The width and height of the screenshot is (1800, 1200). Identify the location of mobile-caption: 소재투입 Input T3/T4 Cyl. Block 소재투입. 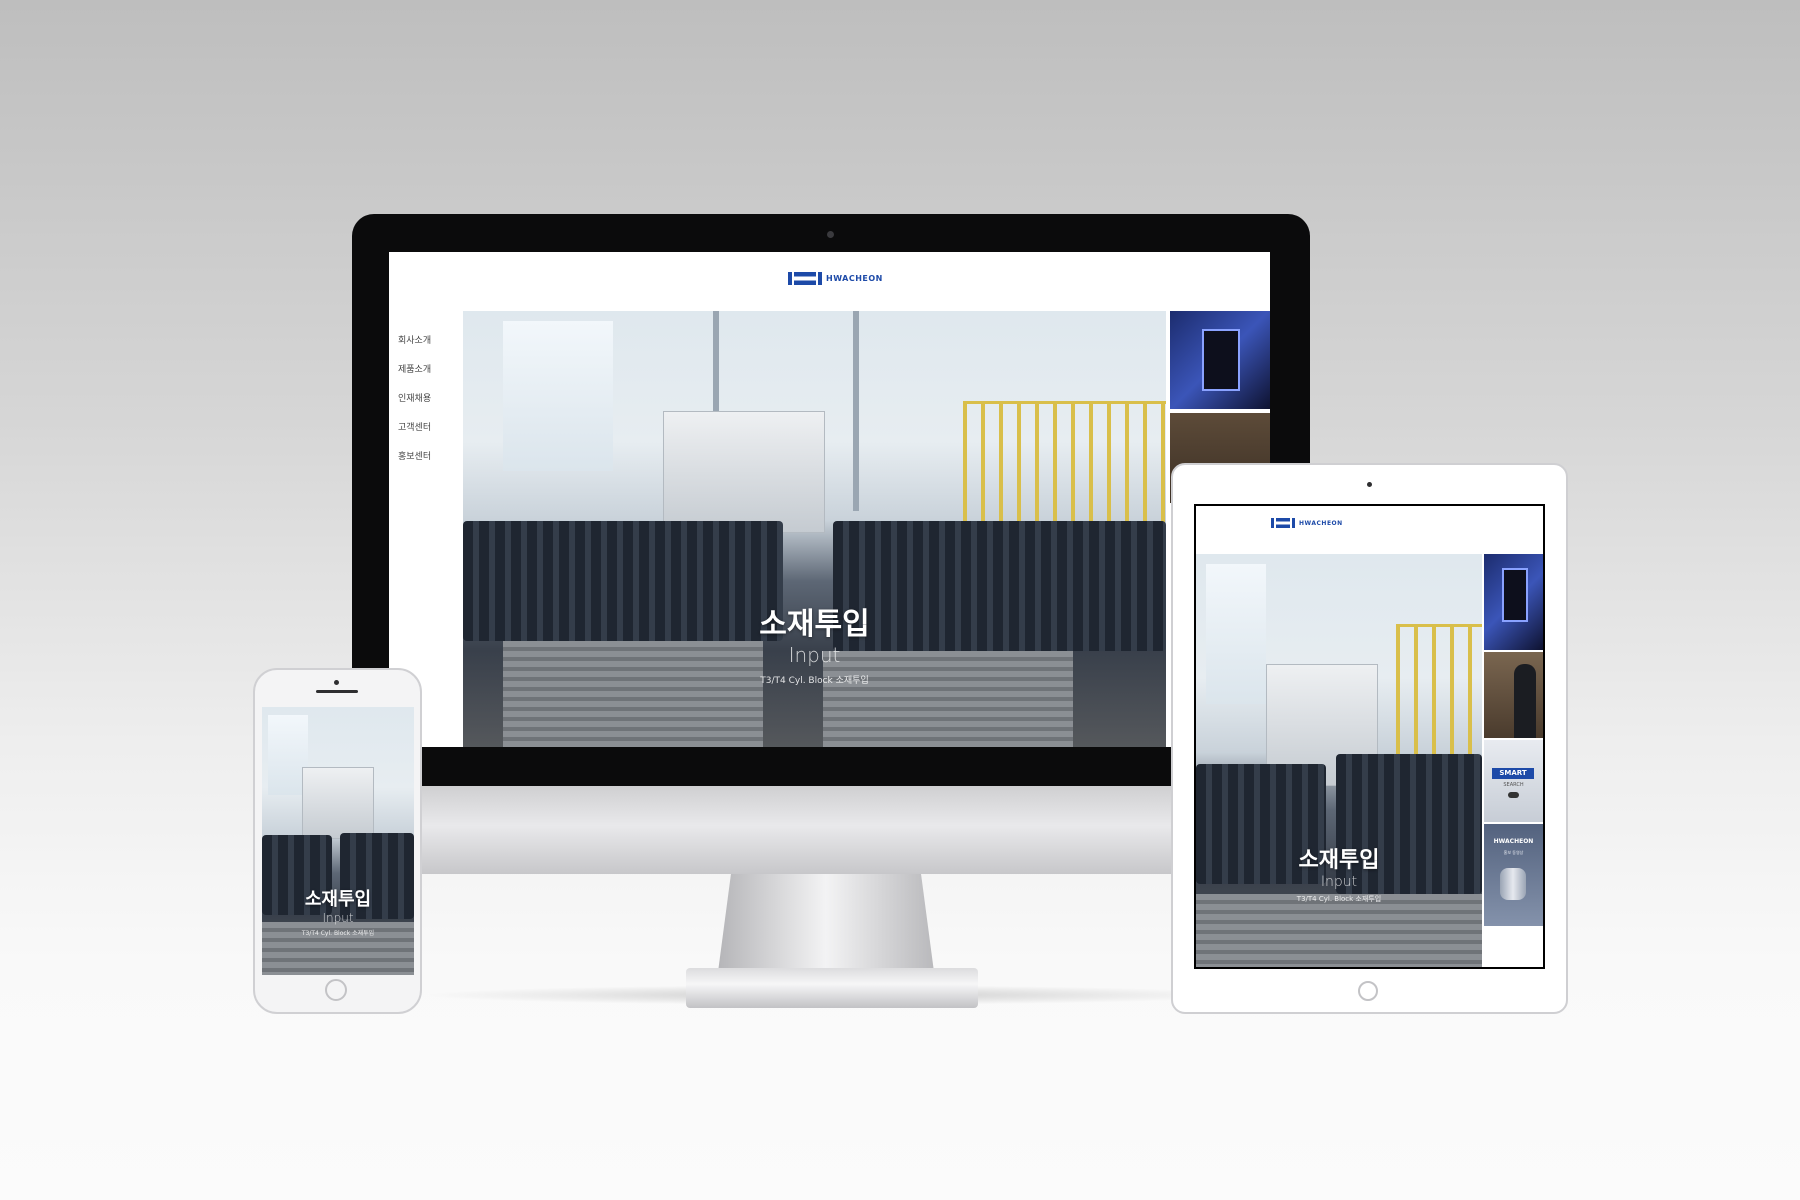
(338, 911).